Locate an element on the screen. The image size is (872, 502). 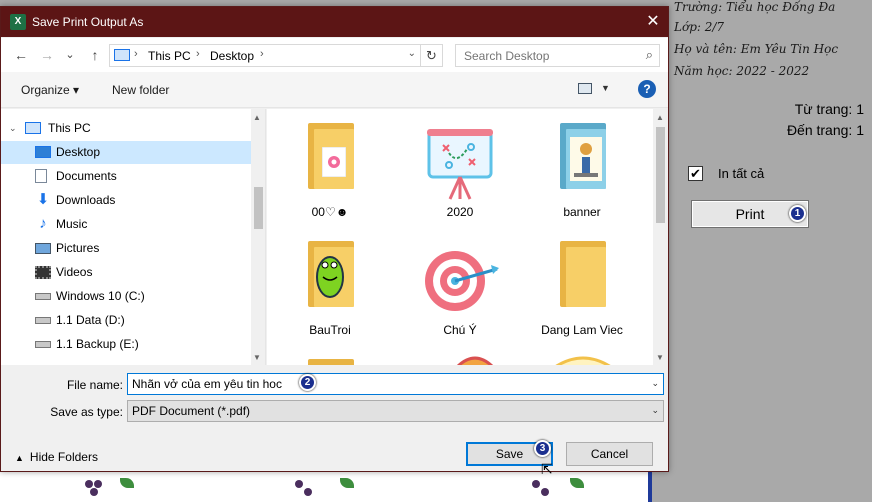
breadcrumb-this-pc: This PC is located at coordinates (169, 56).